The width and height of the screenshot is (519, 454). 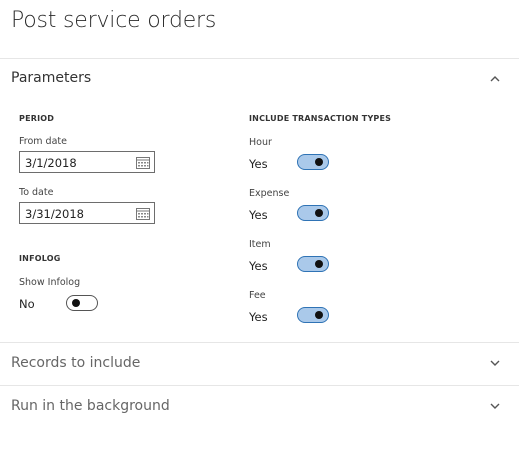 What do you see at coordinates (313, 315) in the screenshot?
I see `fee-toggle` at bounding box center [313, 315].